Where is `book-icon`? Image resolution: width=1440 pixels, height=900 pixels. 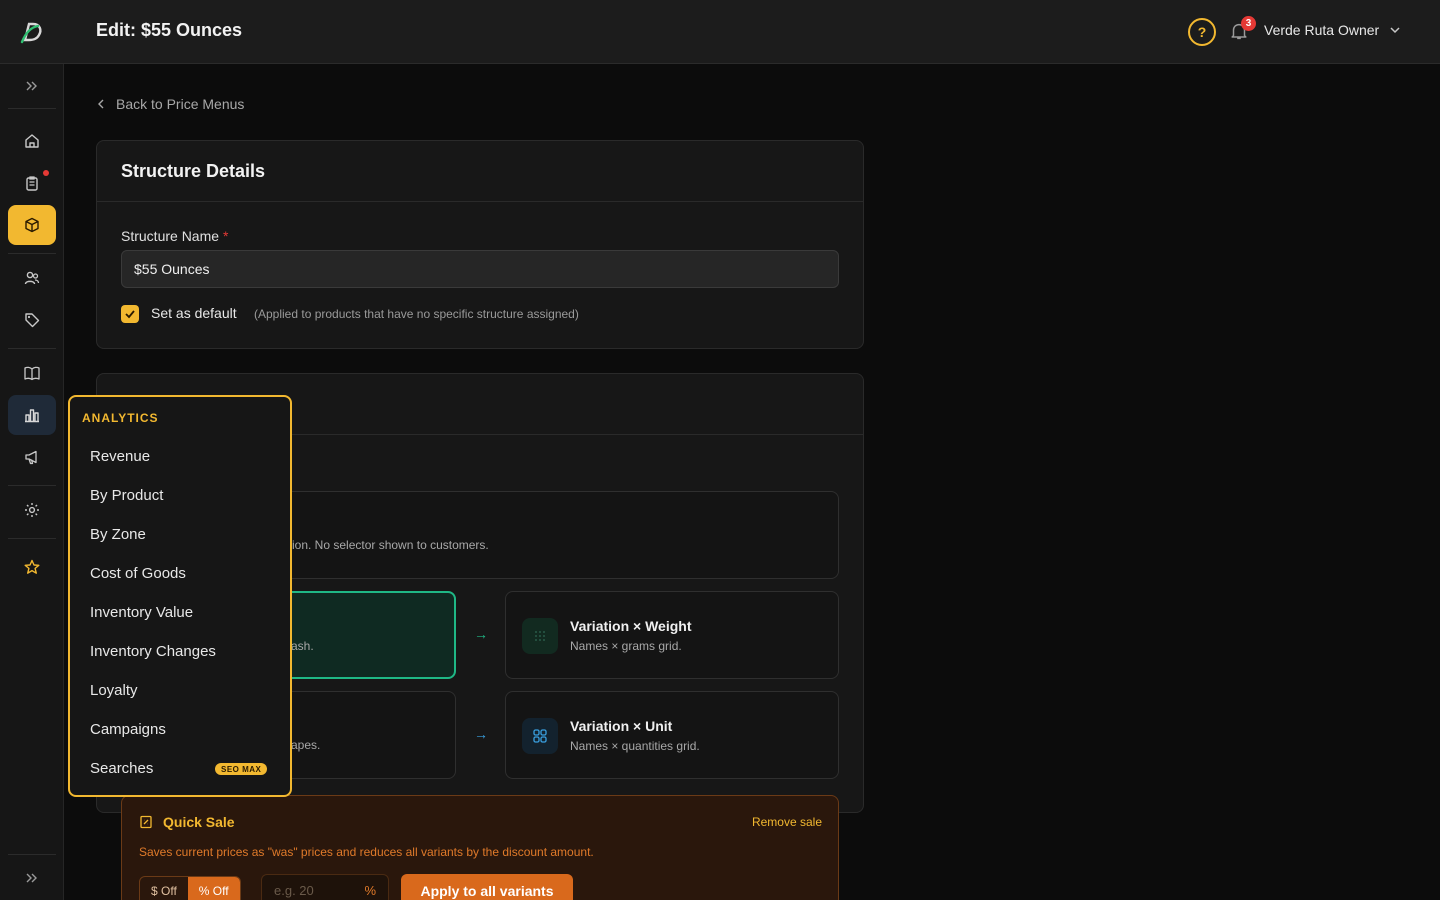 book-icon is located at coordinates (32, 373).